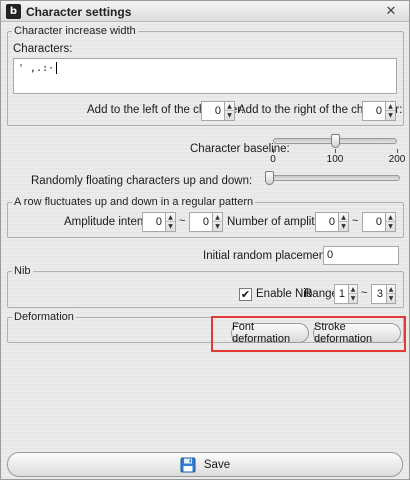  Describe the element at coordinates (154, 222) in the screenshot. I see `amplitude-from-field: 0` at that location.